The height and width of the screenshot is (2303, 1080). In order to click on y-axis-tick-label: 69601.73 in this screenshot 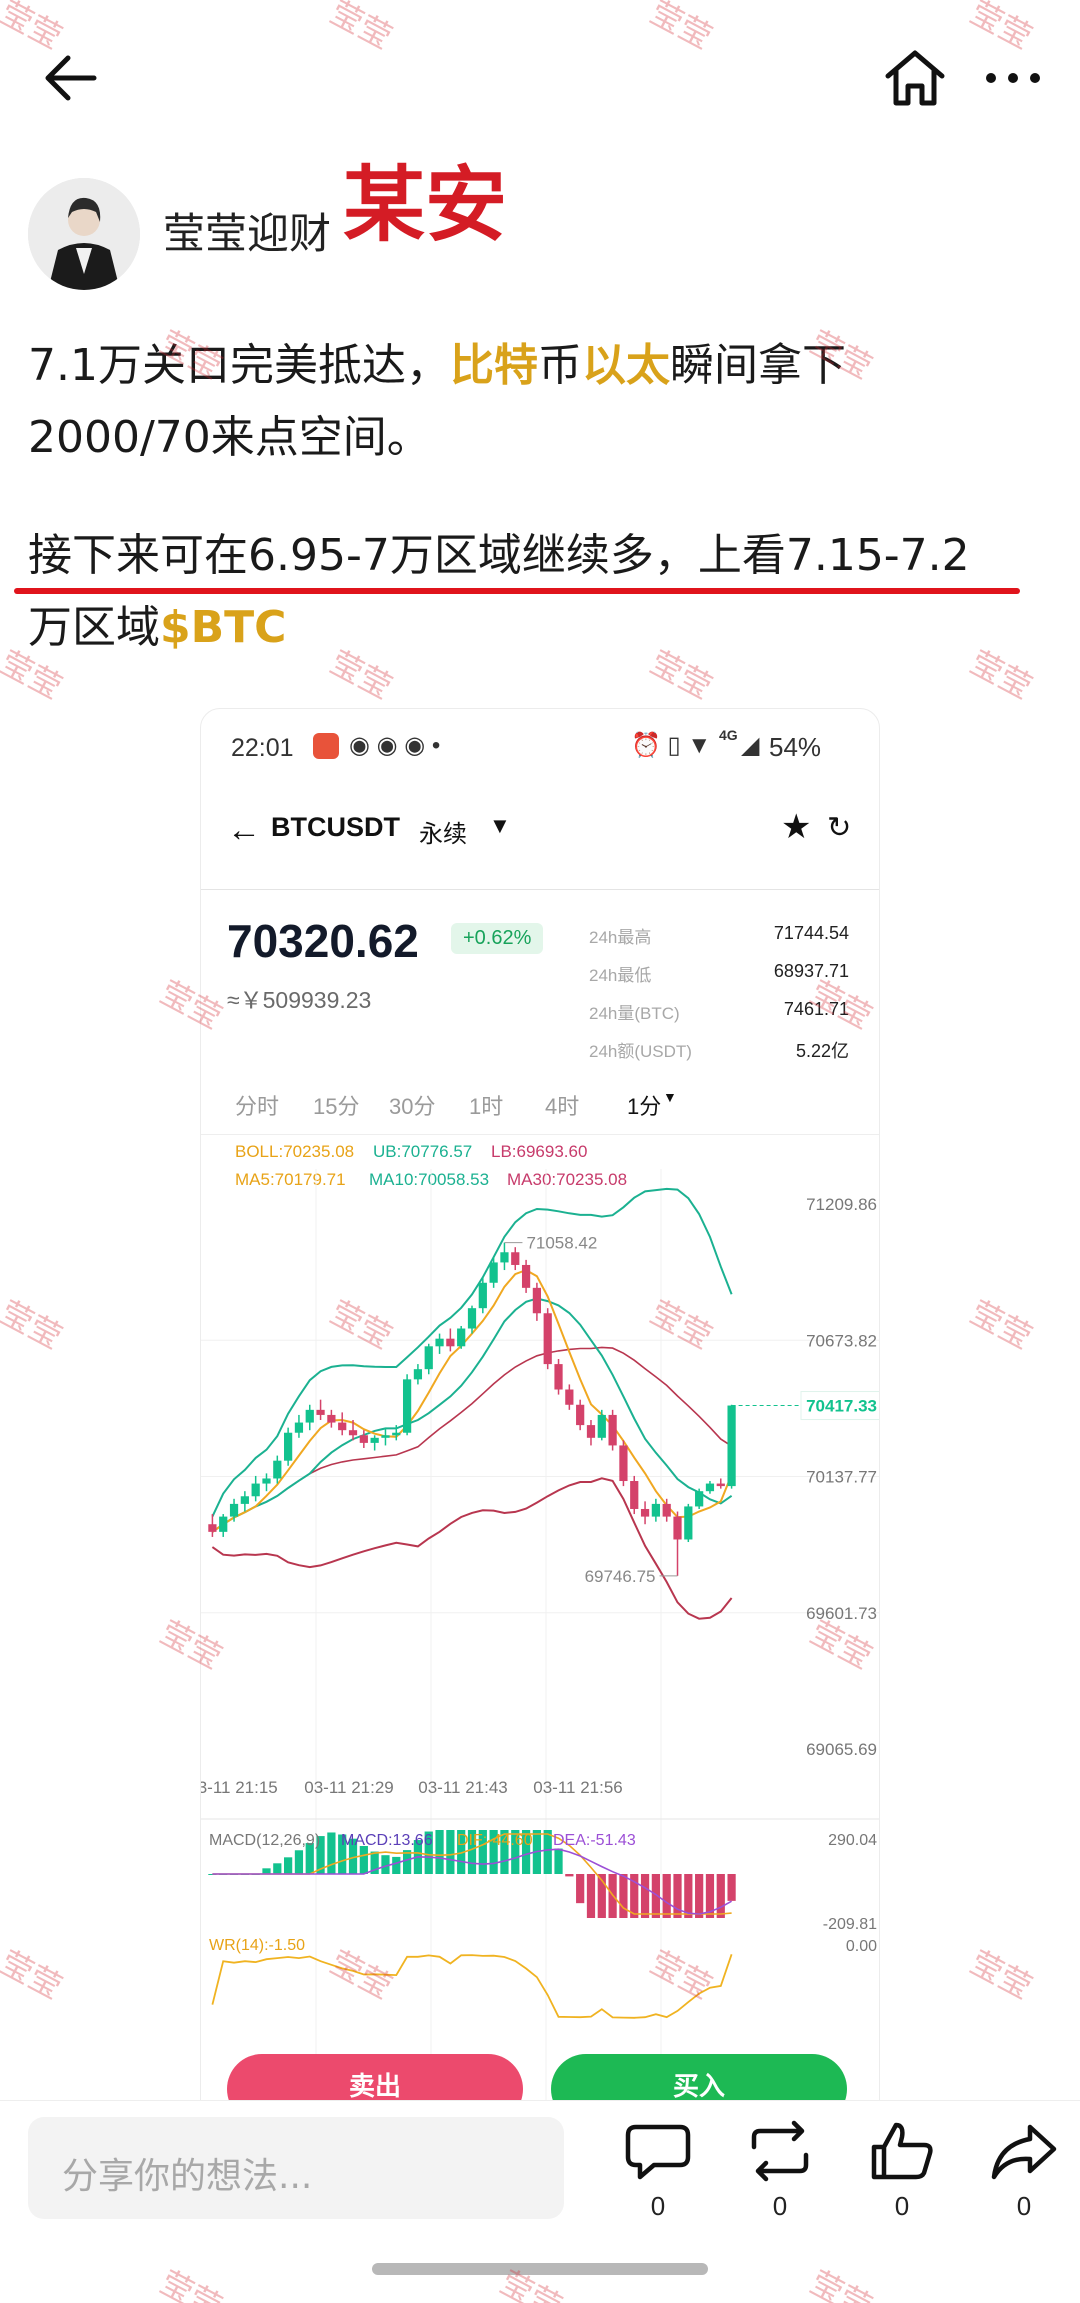, I will do `click(841, 1613)`.